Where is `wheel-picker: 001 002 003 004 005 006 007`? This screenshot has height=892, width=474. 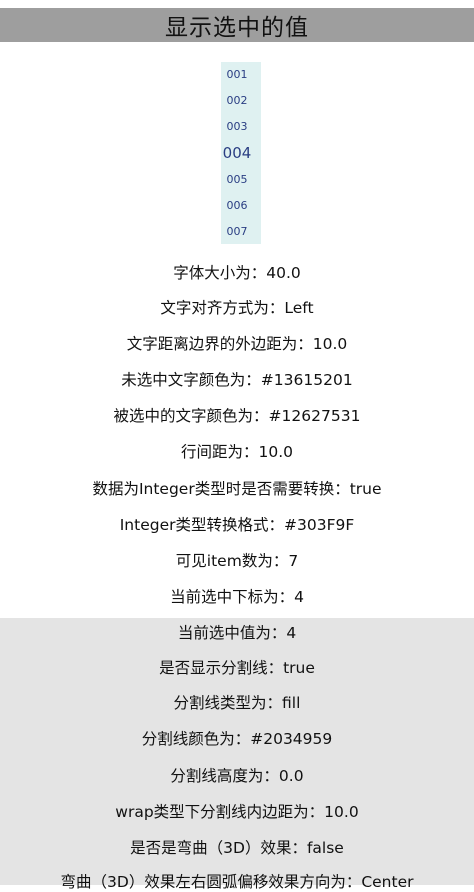 wheel-picker: 001 002 003 004 005 006 007 is located at coordinates (241, 153).